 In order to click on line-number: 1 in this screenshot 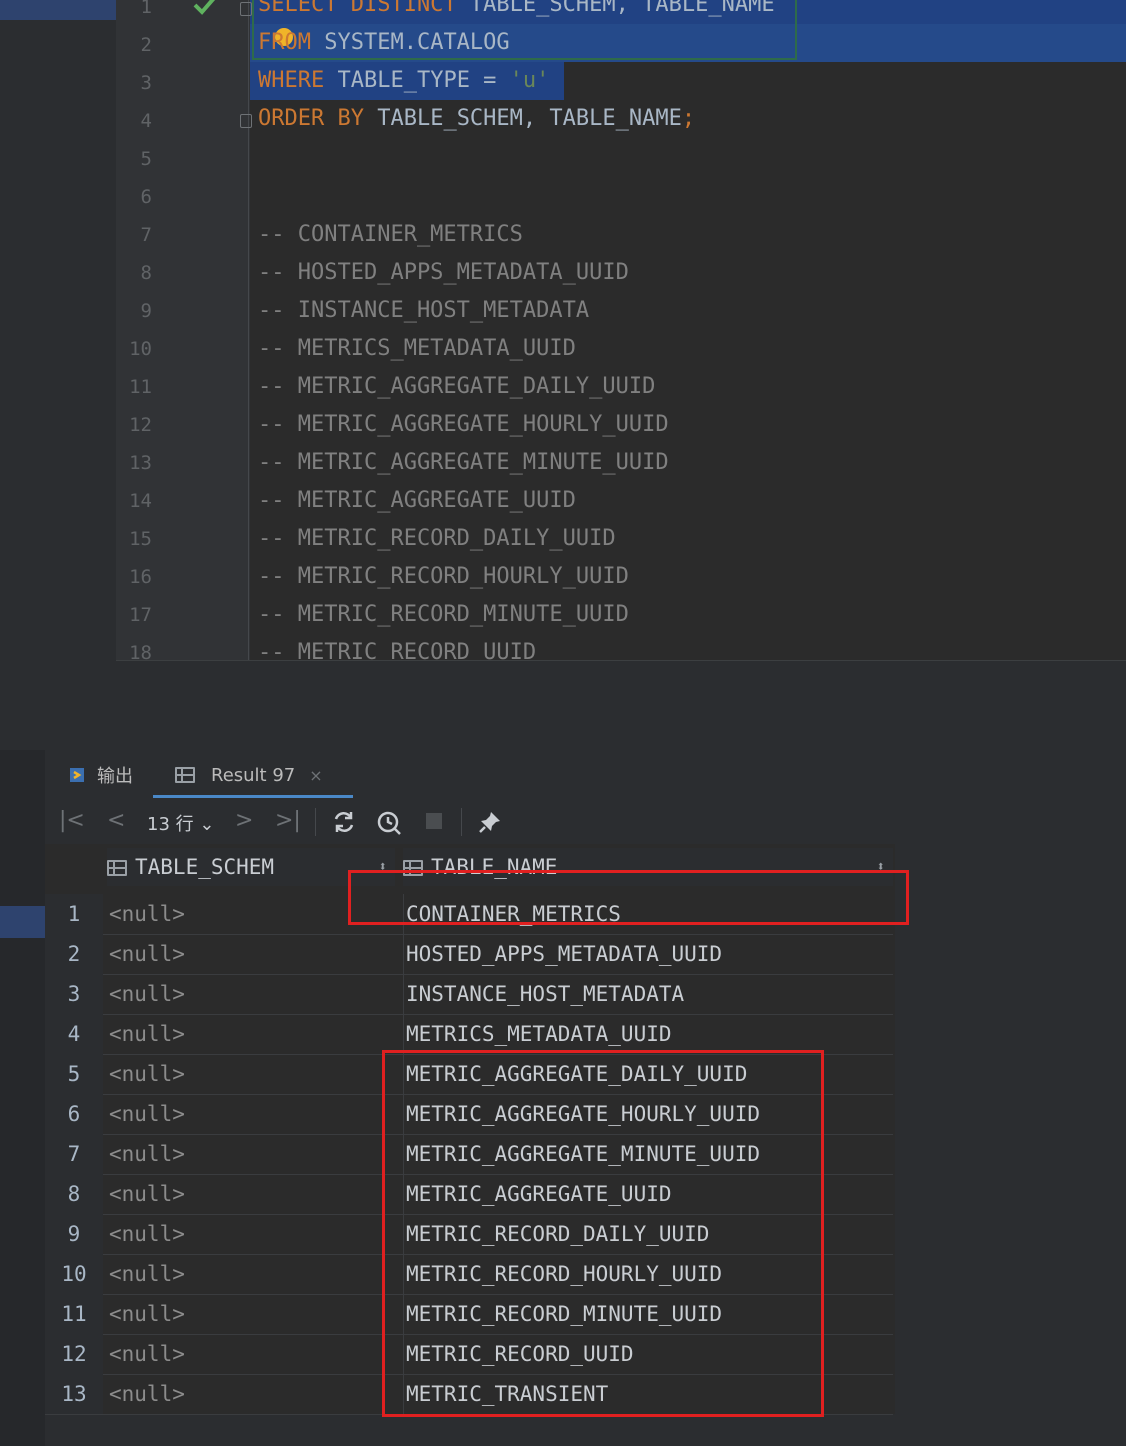, I will do `click(146, 9)`.